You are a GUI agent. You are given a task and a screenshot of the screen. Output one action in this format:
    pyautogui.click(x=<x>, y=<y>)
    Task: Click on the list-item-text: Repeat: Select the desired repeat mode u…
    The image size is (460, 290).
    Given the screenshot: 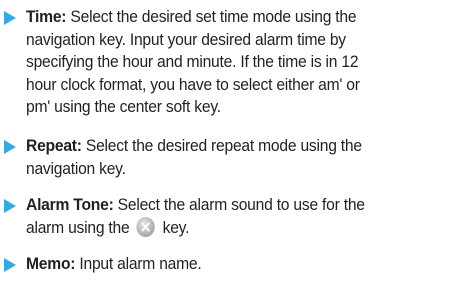 What is the action you would take?
    pyautogui.click(x=224, y=157)
    